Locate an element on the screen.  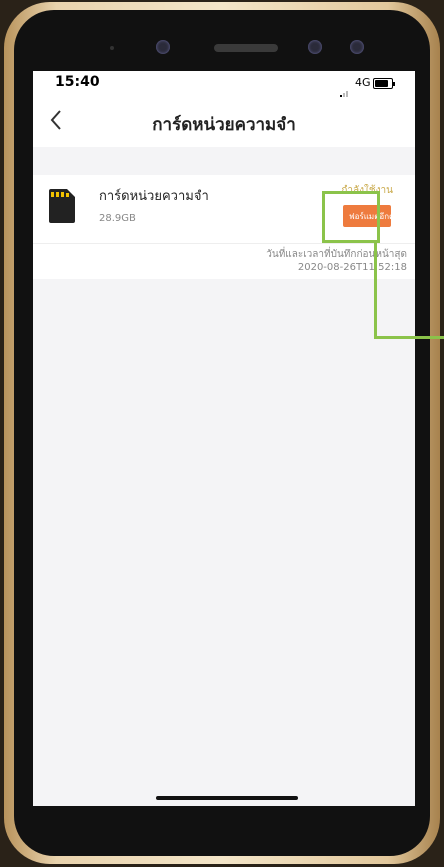
sensor-icon is located at coordinates (357, 47).